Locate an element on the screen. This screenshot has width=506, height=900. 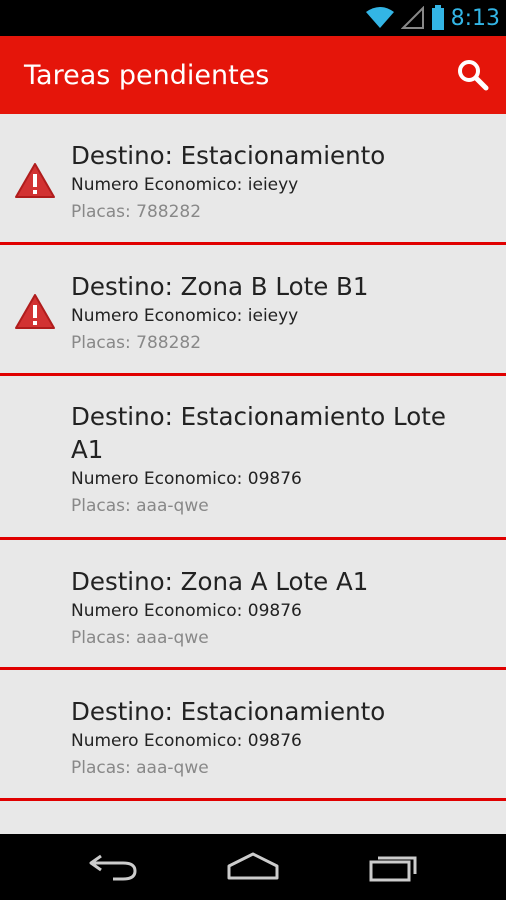
status-time: 8:13 is located at coordinates (475, 18).